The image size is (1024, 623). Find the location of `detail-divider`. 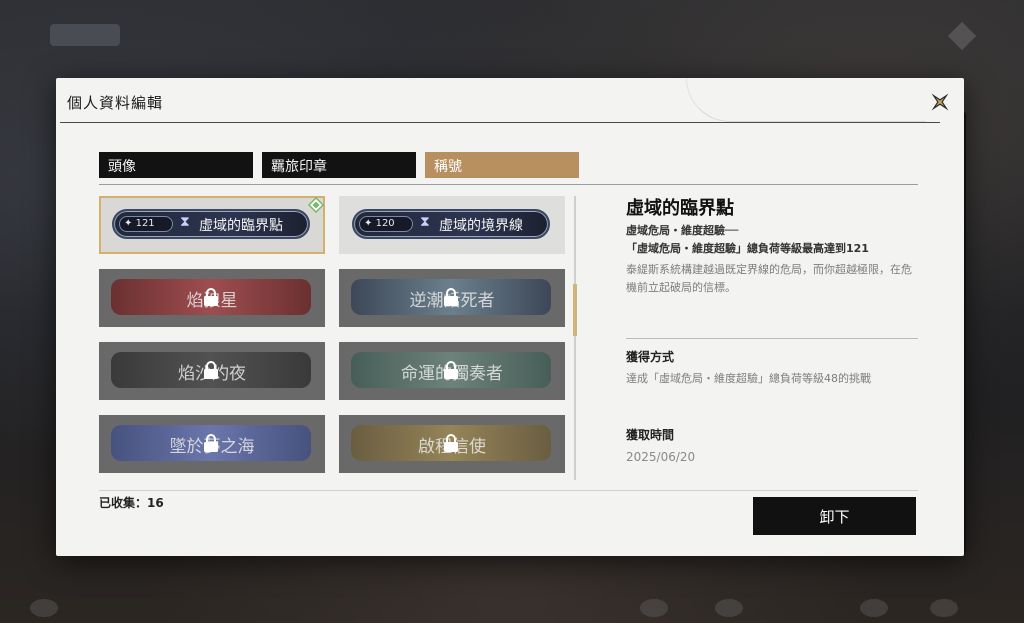

detail-divider is located at coordinates (772, 338).